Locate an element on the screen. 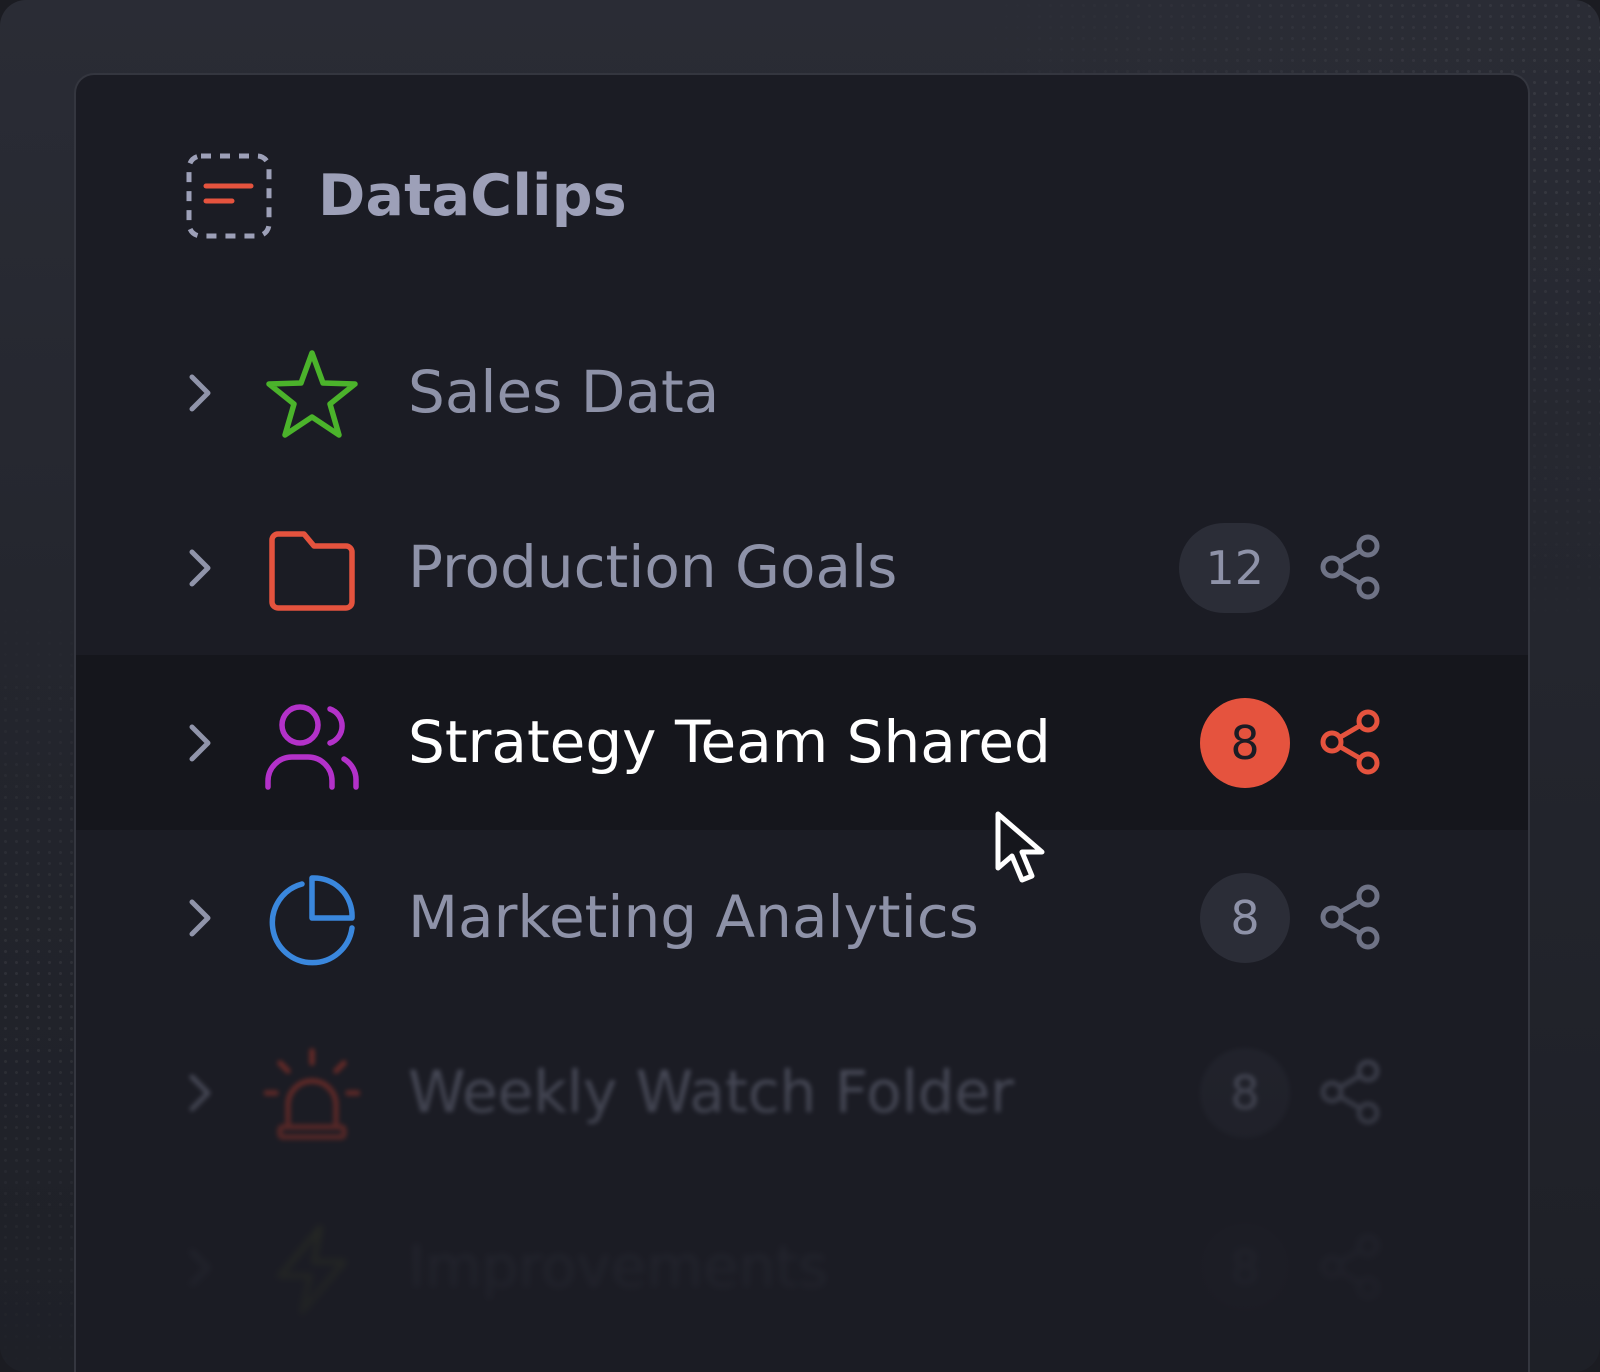 The width and height of the screenshot is (1600, 1372). count-badge: 12 is located at coordinates (1234, 568).